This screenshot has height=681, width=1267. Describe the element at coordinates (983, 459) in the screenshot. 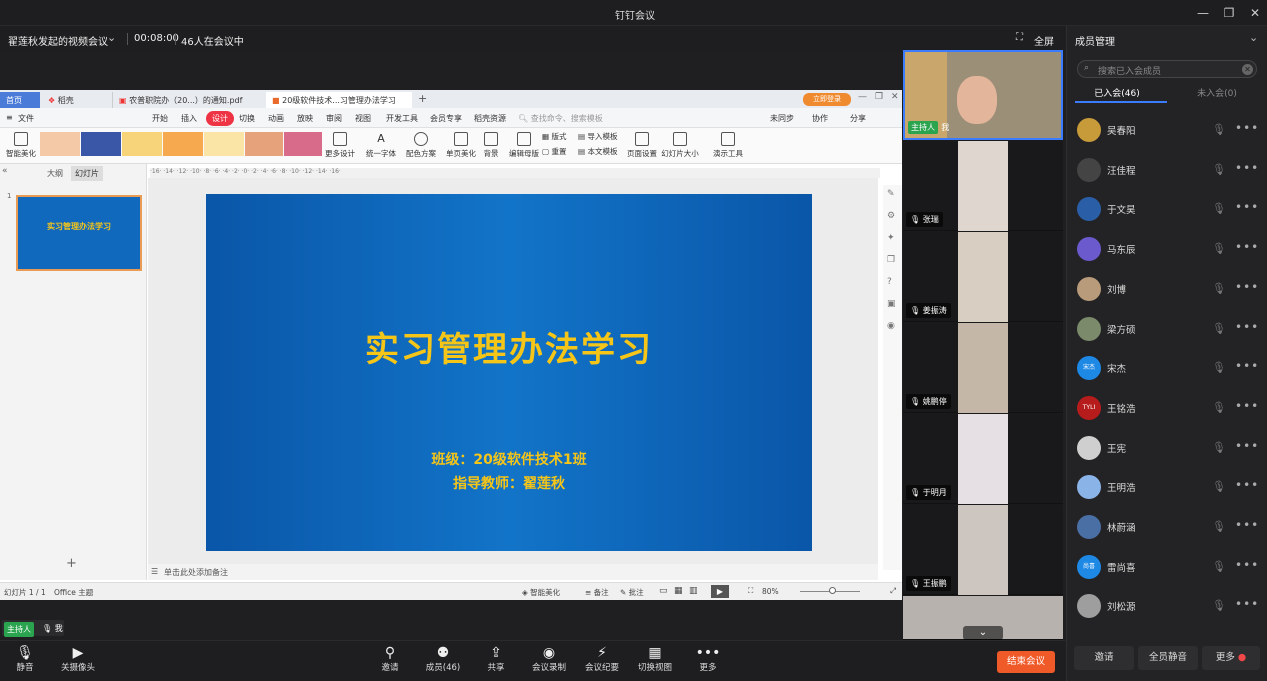

I see `video-tile: 🎙 于明月` at that location.